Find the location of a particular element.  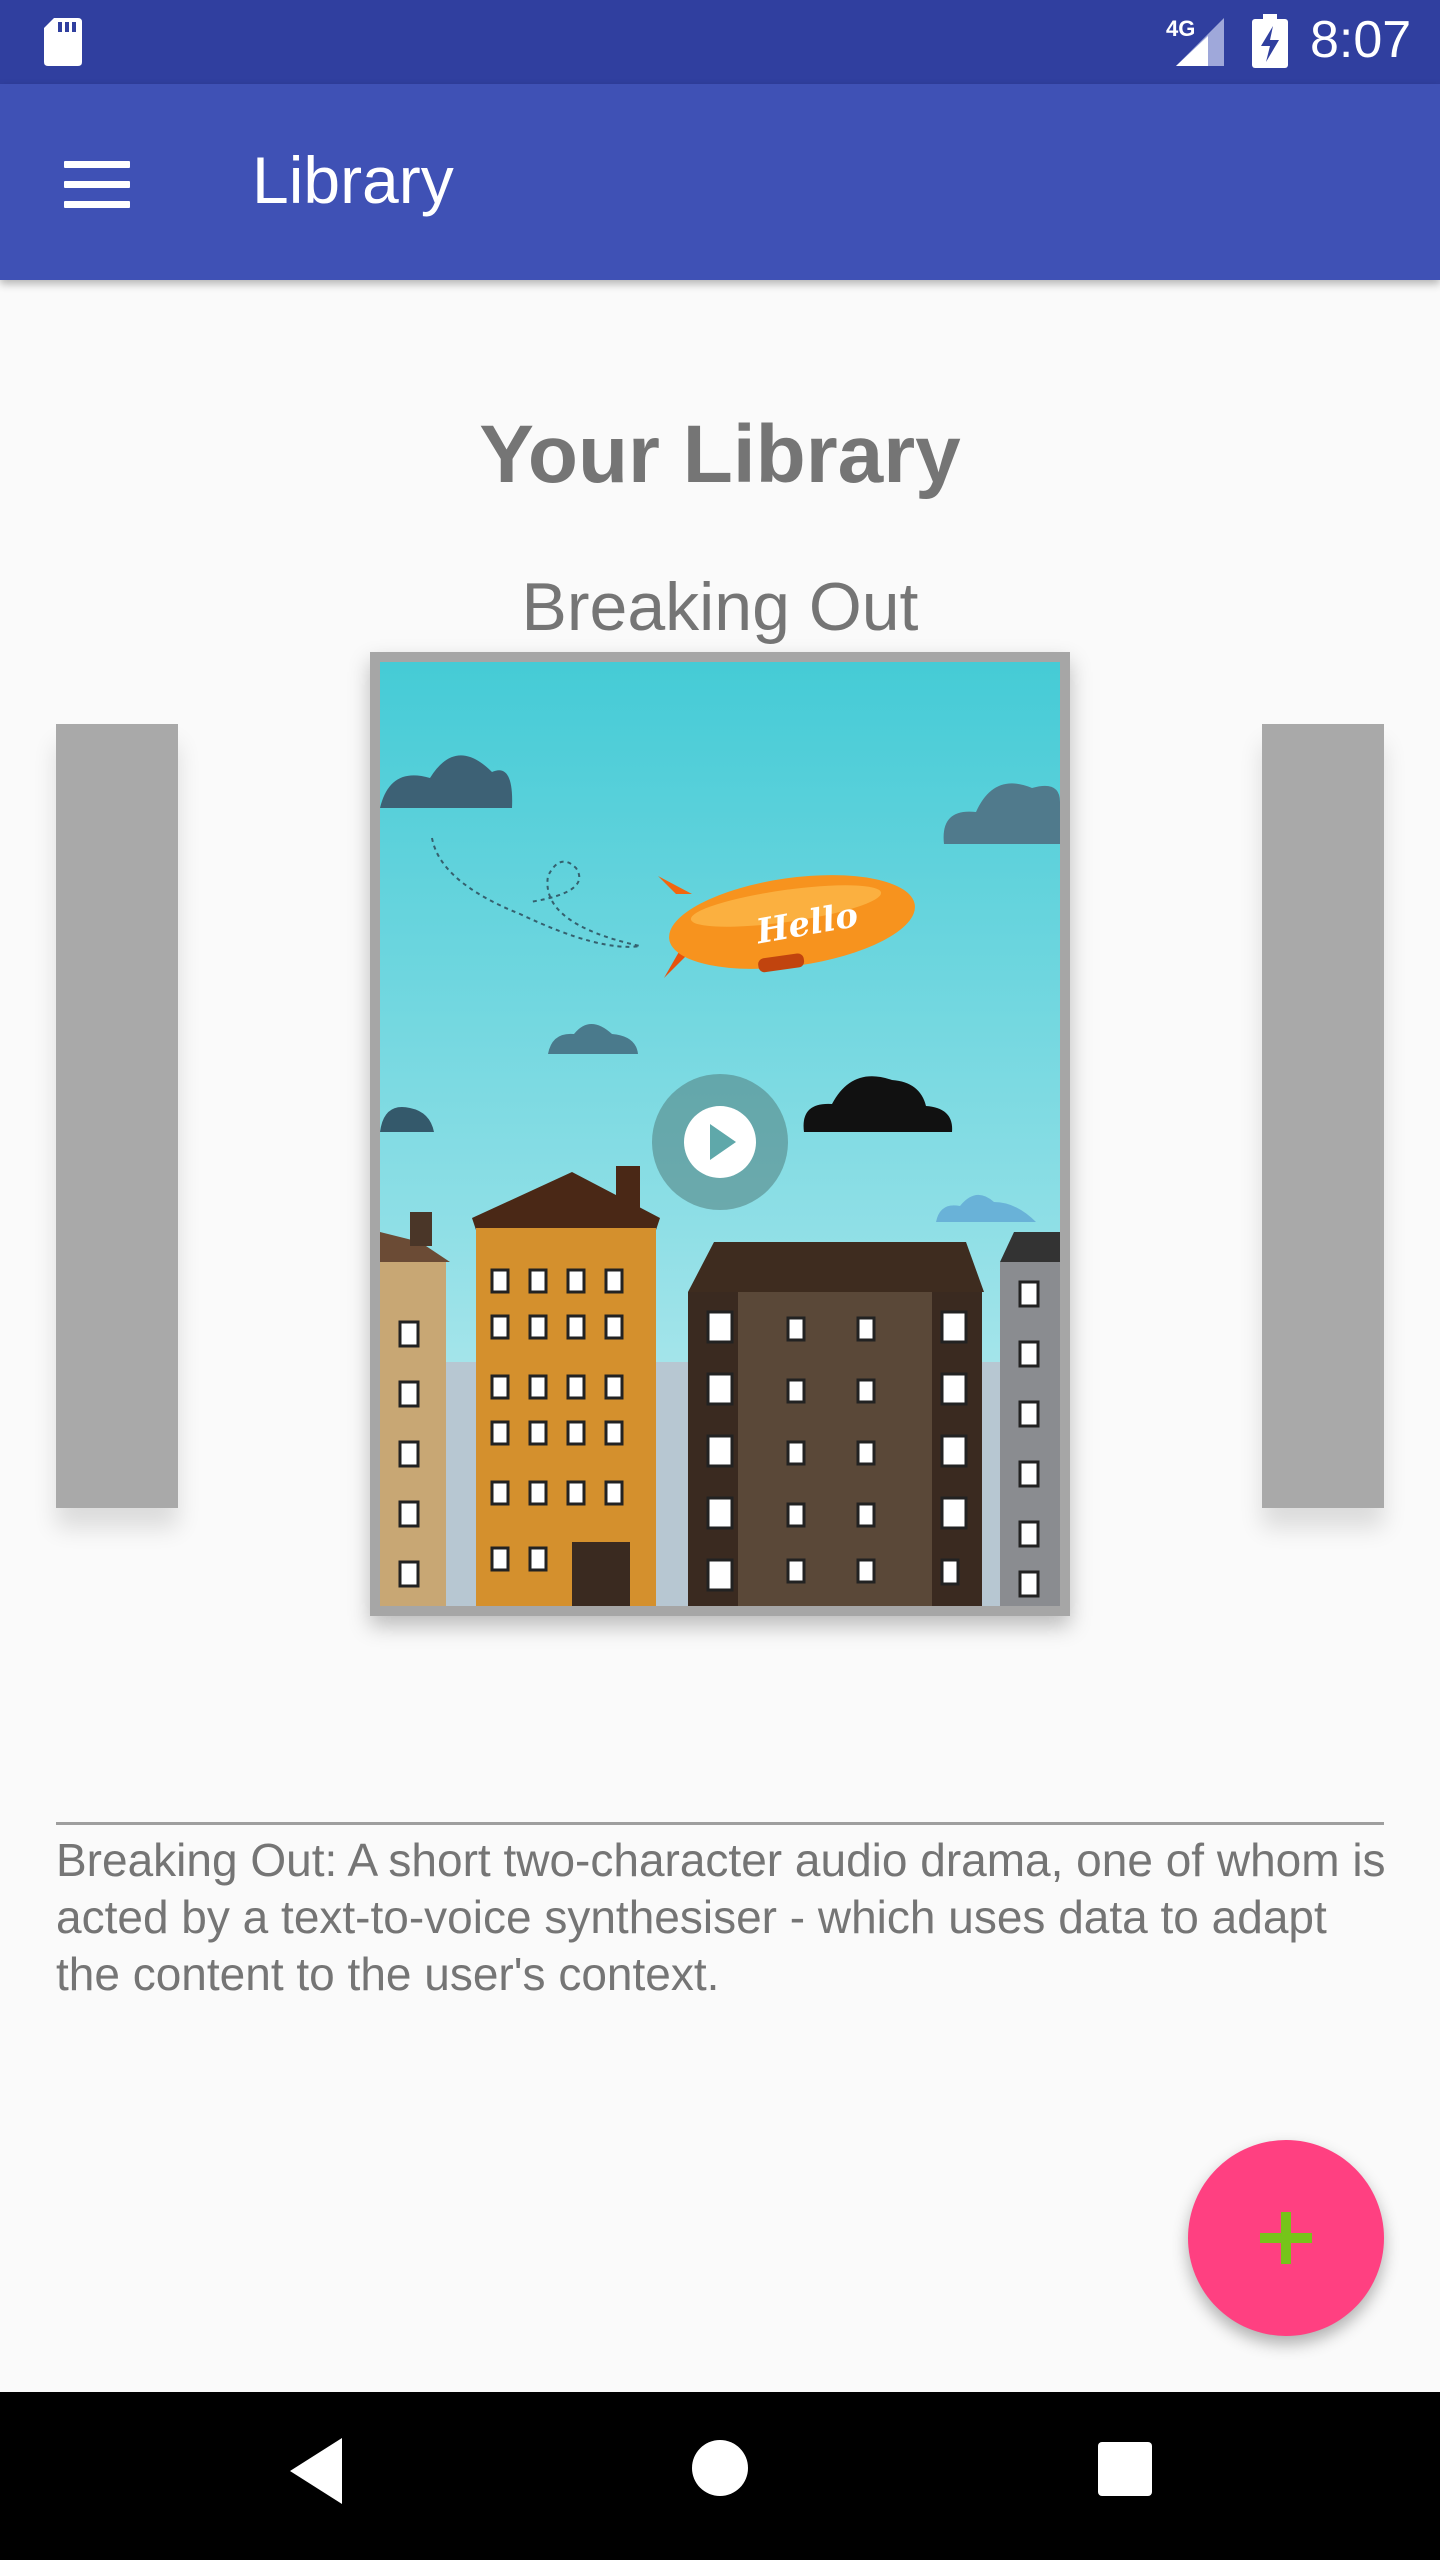

play-icon is located at coordinates (720, 1142).